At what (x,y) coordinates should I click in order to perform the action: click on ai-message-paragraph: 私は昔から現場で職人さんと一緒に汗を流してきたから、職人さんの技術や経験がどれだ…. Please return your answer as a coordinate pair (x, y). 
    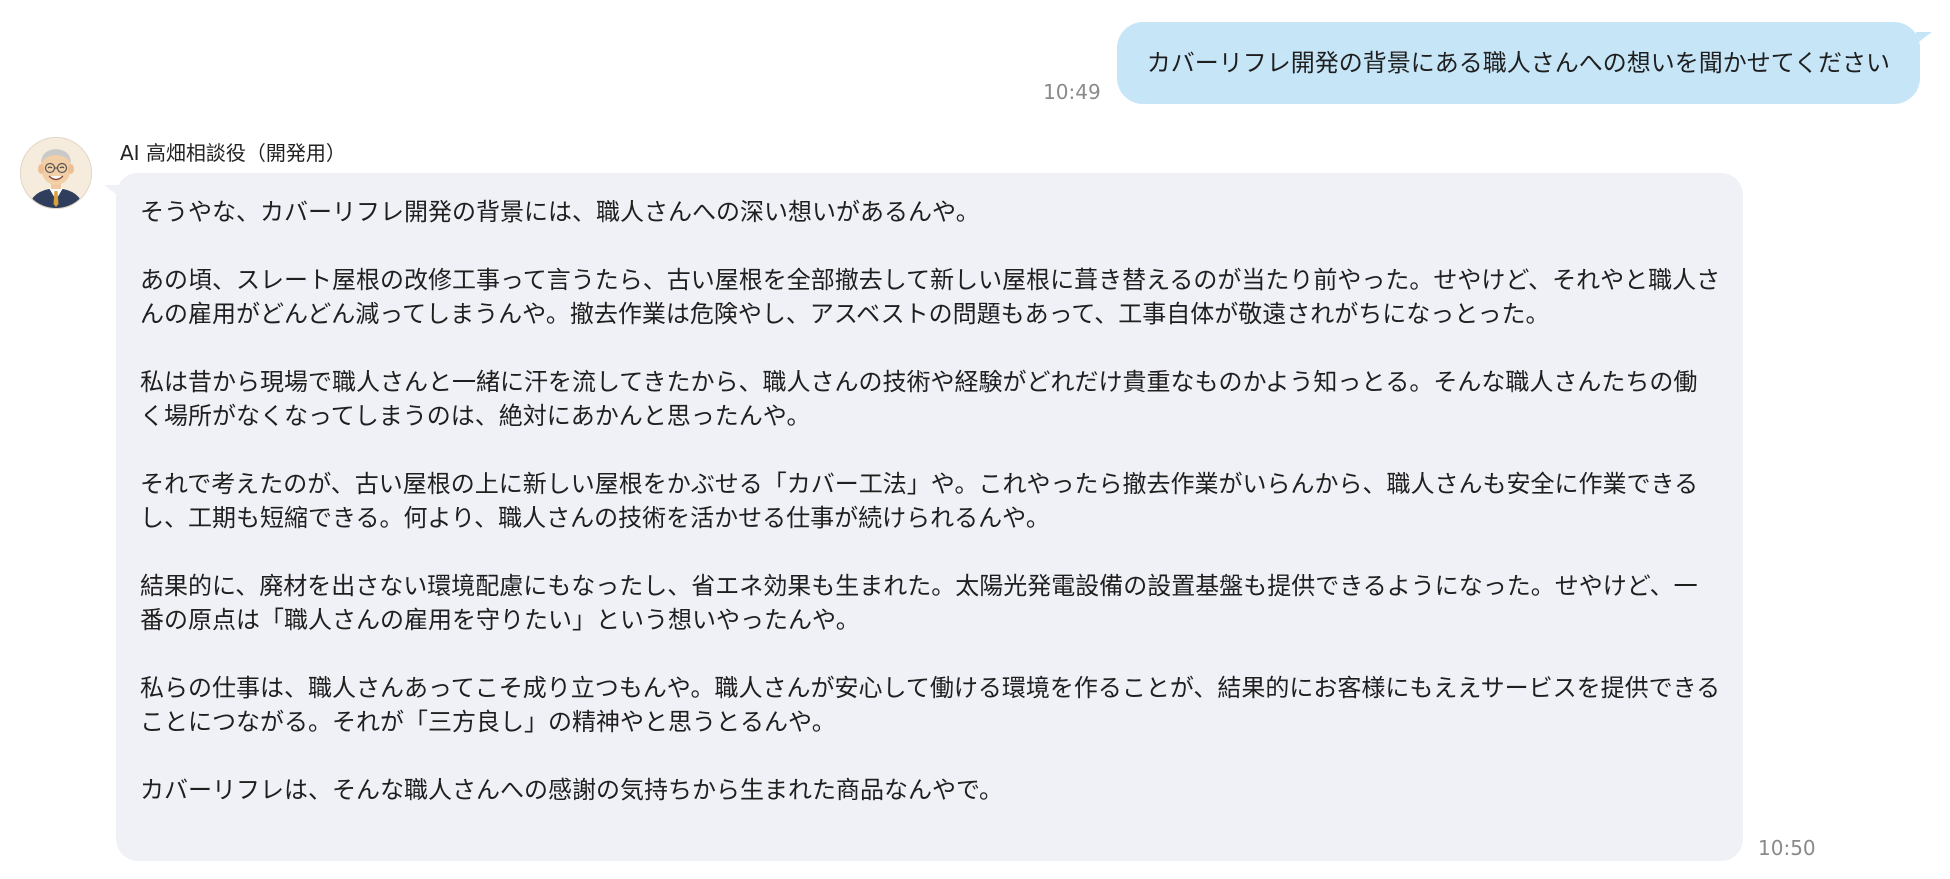
    Looking at the image, I should click on (919, 399).